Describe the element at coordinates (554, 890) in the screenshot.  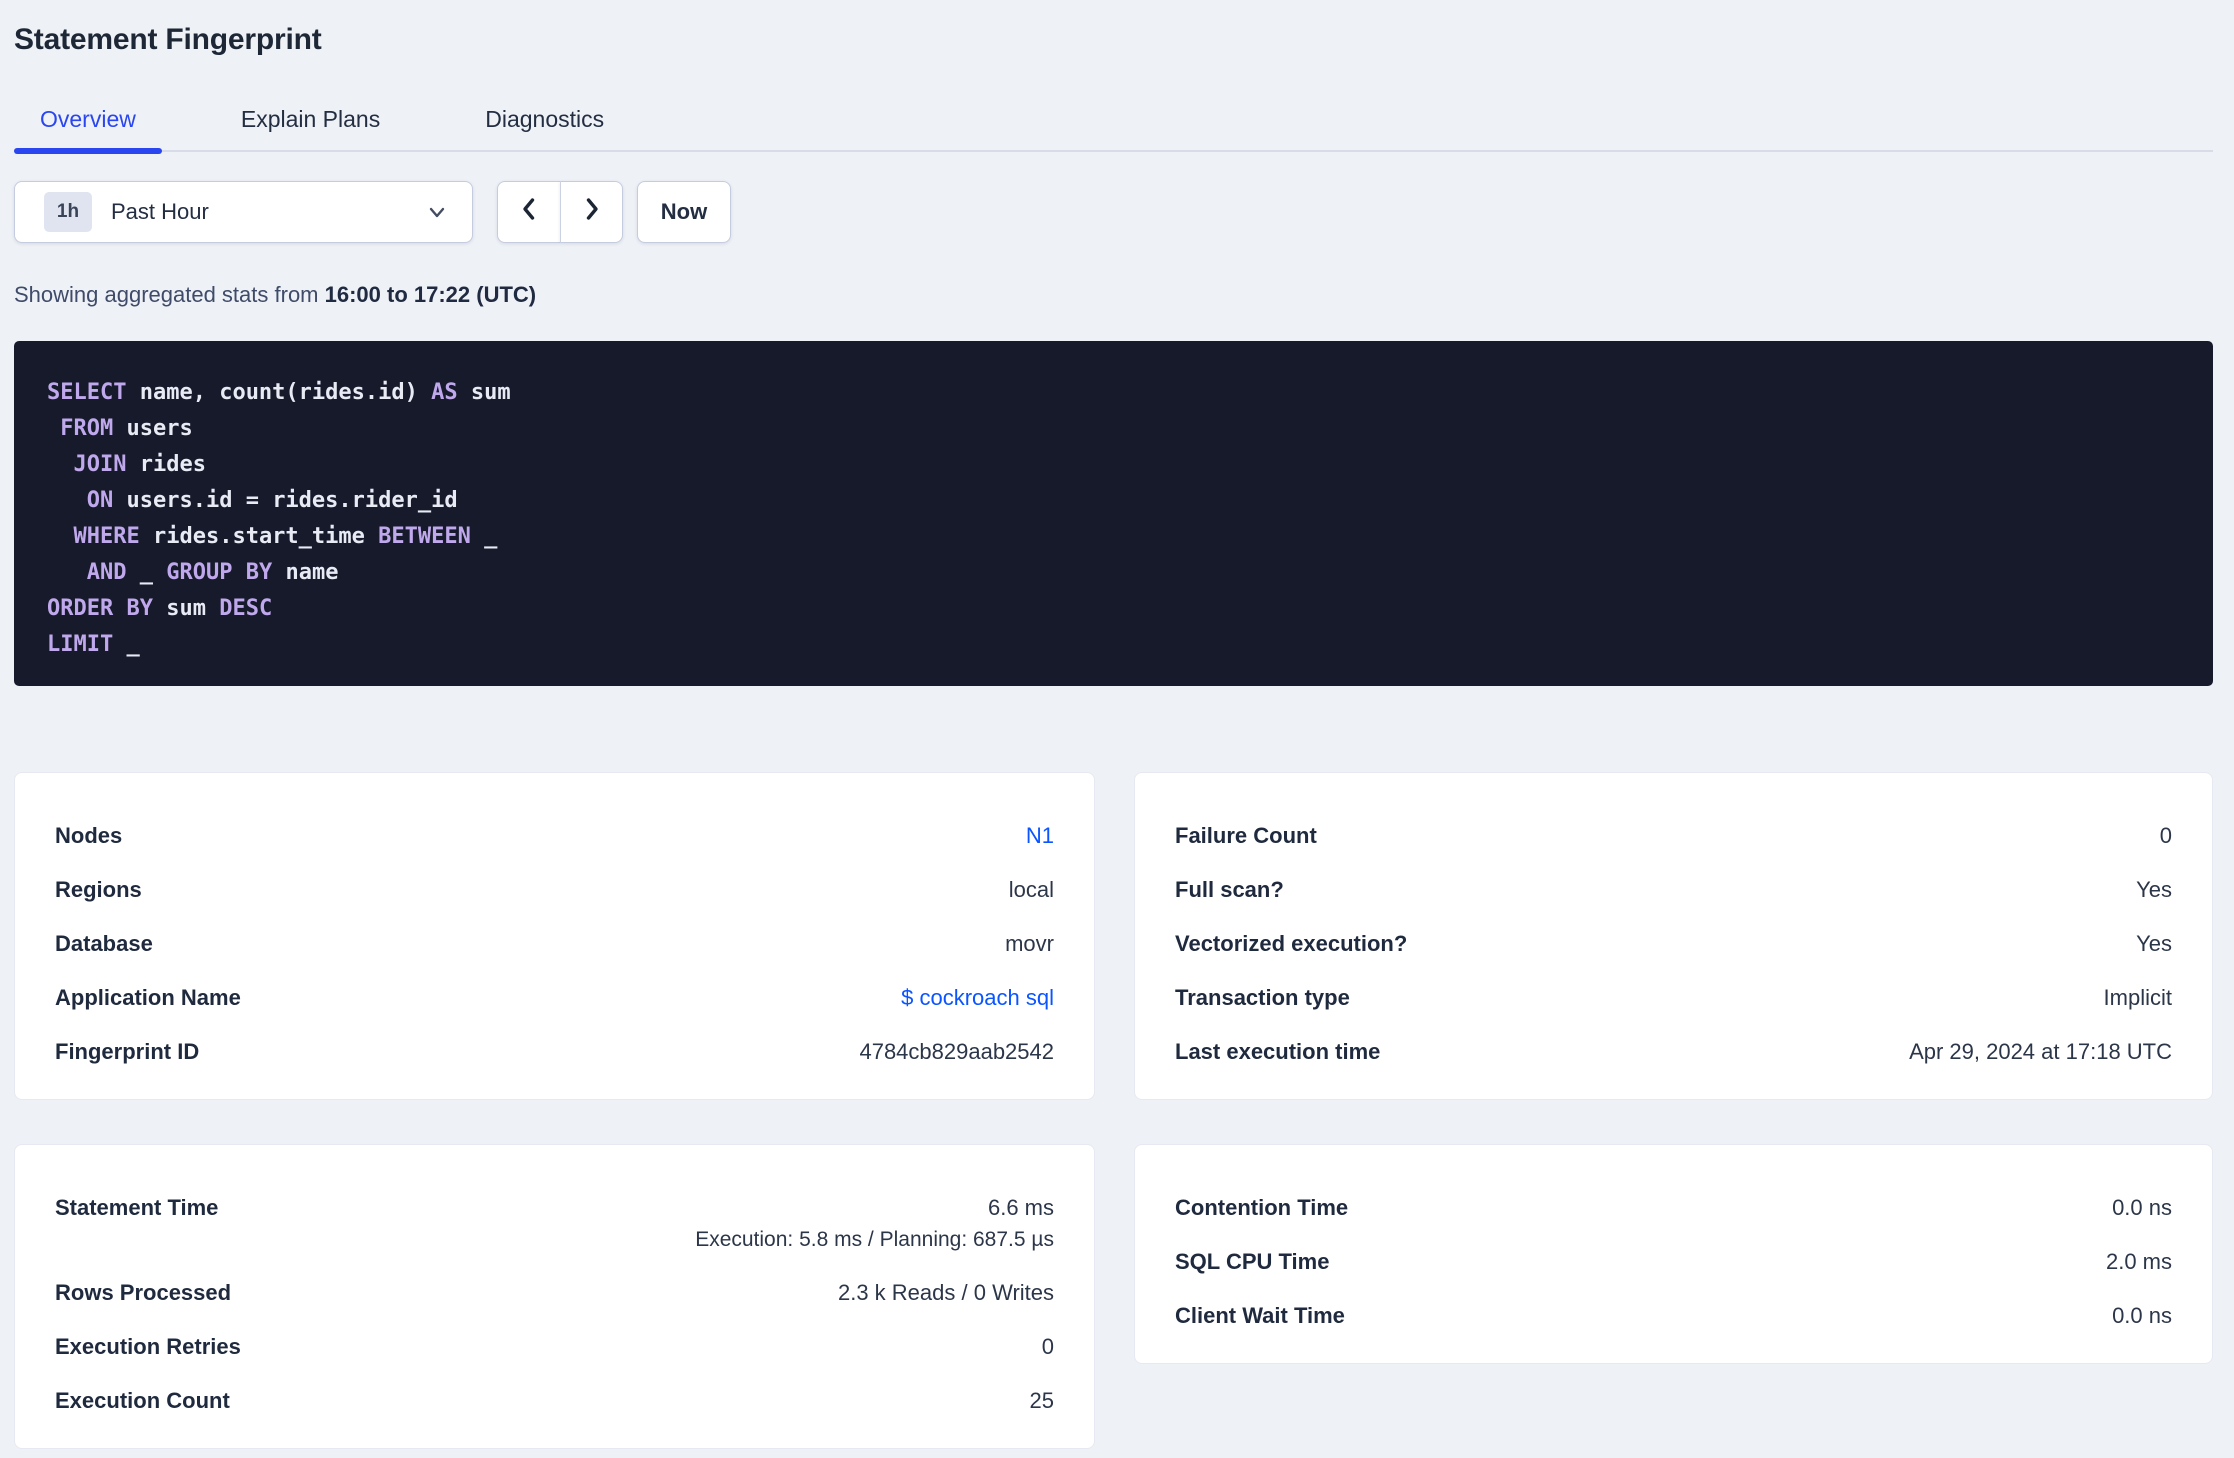
I see `card-row: Regions local` at that location.